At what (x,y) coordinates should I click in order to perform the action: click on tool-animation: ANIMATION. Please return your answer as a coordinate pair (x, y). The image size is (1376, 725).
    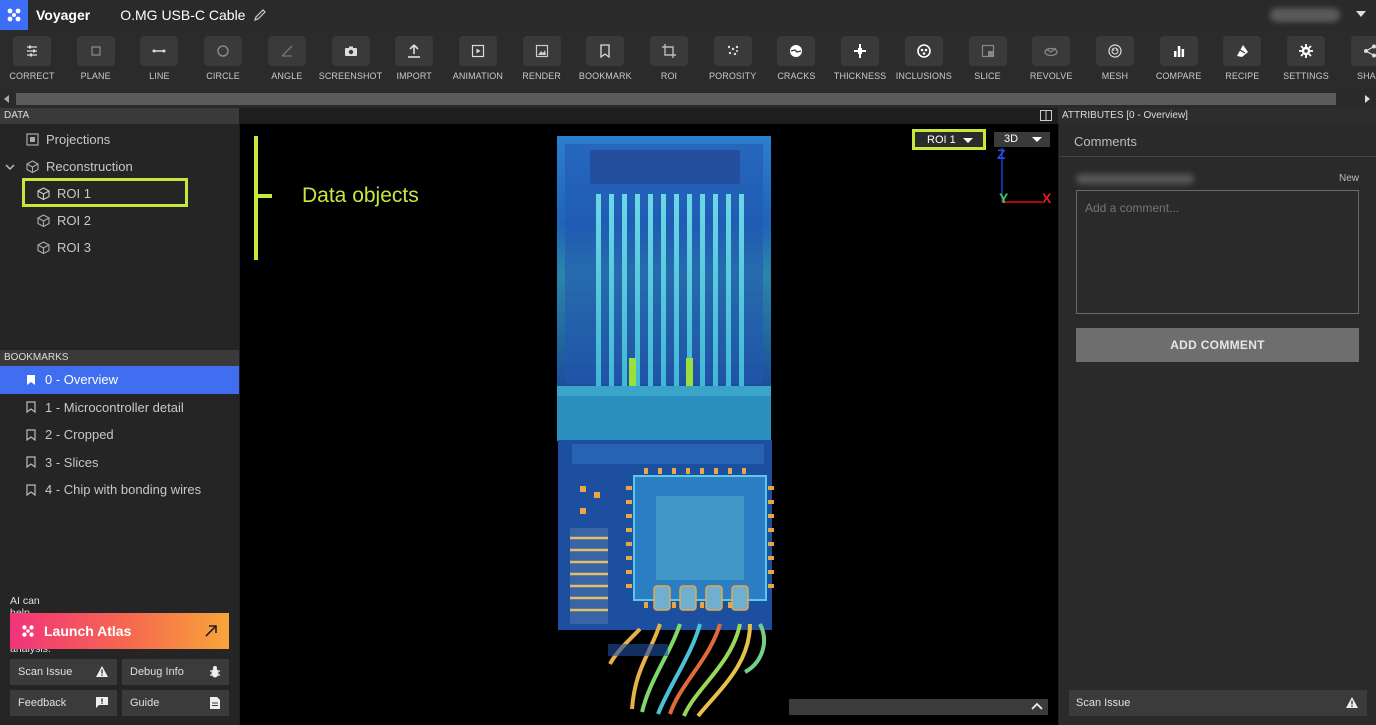
    Looking at the image, I should click on (478, 61).